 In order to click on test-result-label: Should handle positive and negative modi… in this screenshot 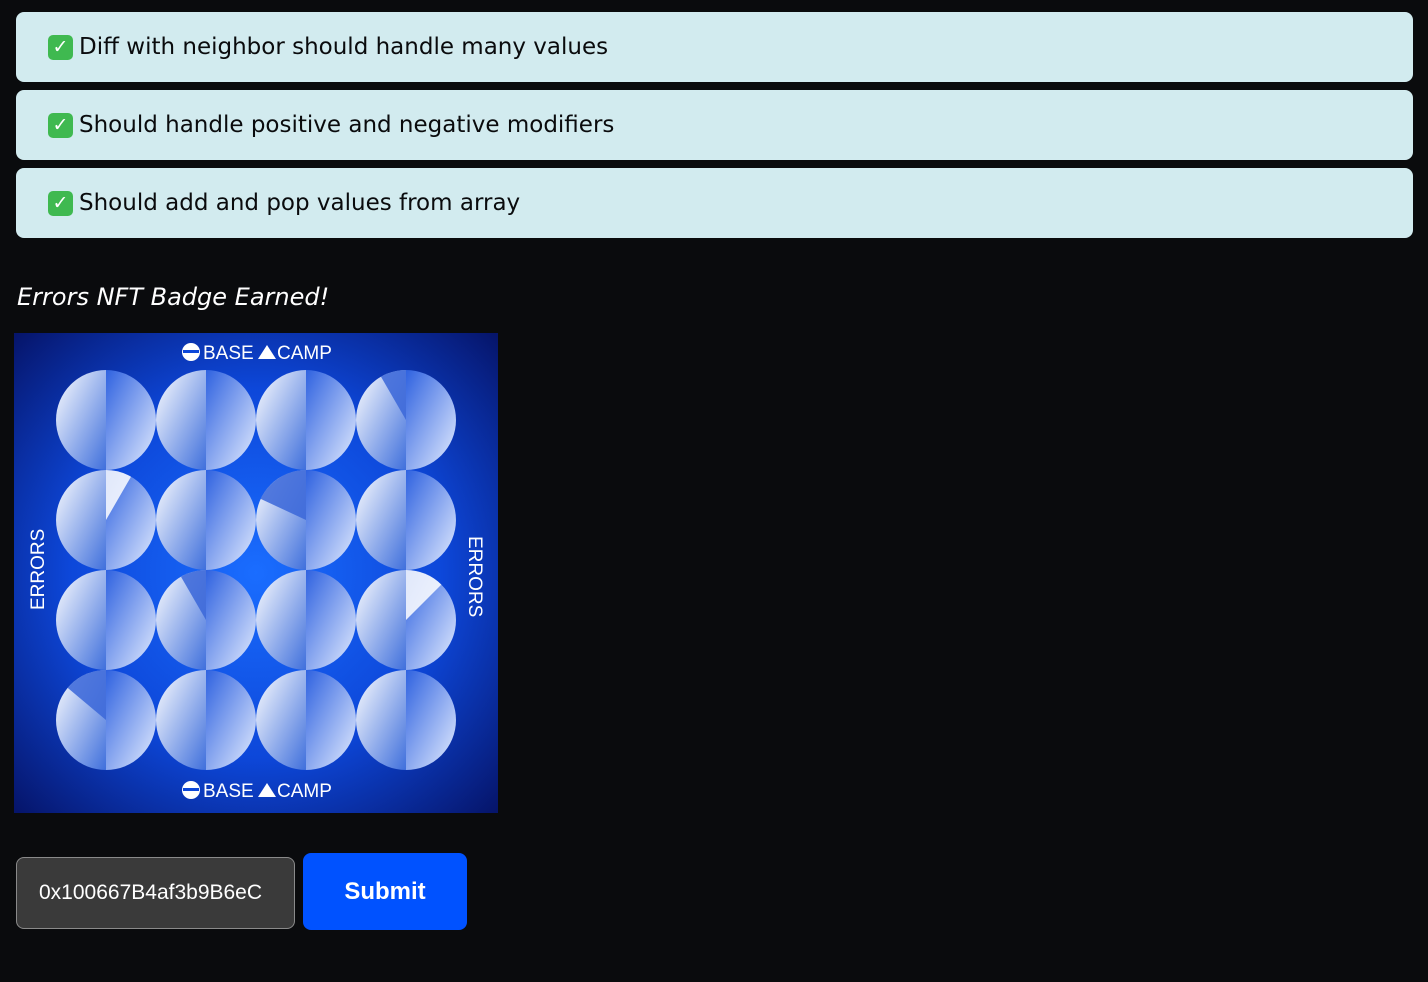, I will do `click(347, 125)`.